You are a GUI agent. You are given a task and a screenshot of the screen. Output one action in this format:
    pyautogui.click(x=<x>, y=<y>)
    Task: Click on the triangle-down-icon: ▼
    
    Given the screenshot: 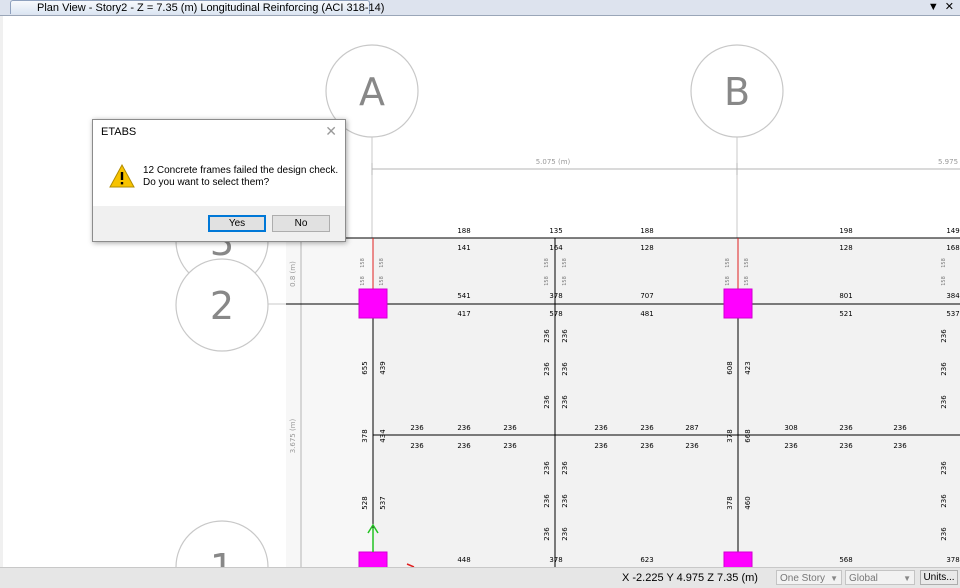 What is the action you would take?
    pyautogui.click(x=933, y=7)
    